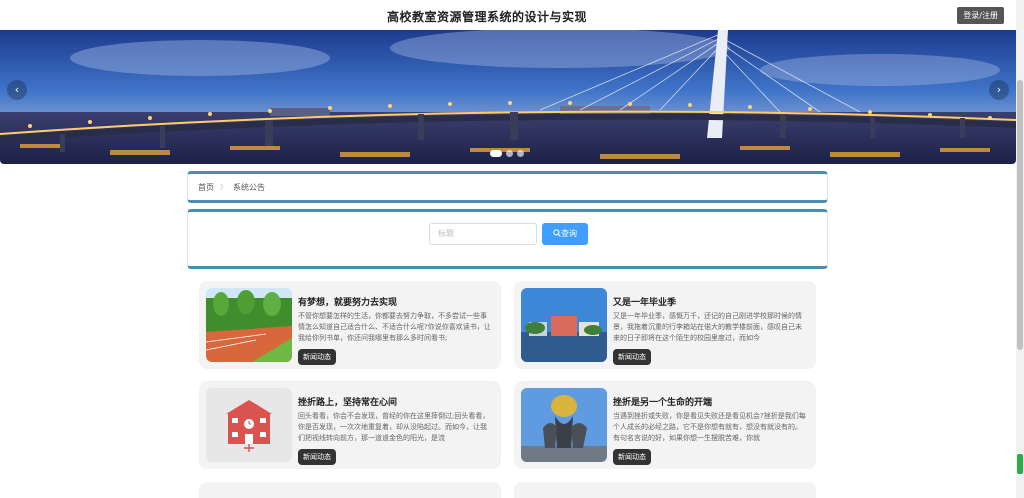 The image size is (1024, 498). Describe the element at coordinates (347, 401) in the screenshot. I see `news-title: 挫折路上，坚持常在心间` at that location.